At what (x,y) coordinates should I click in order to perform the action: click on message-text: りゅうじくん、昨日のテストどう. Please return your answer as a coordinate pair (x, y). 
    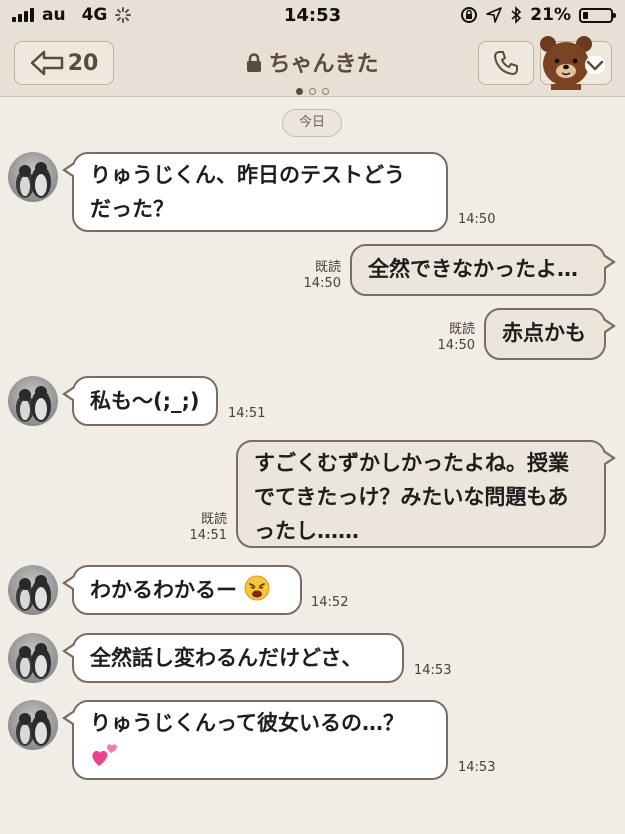
    Looking at the image, I should click on (247, 175).